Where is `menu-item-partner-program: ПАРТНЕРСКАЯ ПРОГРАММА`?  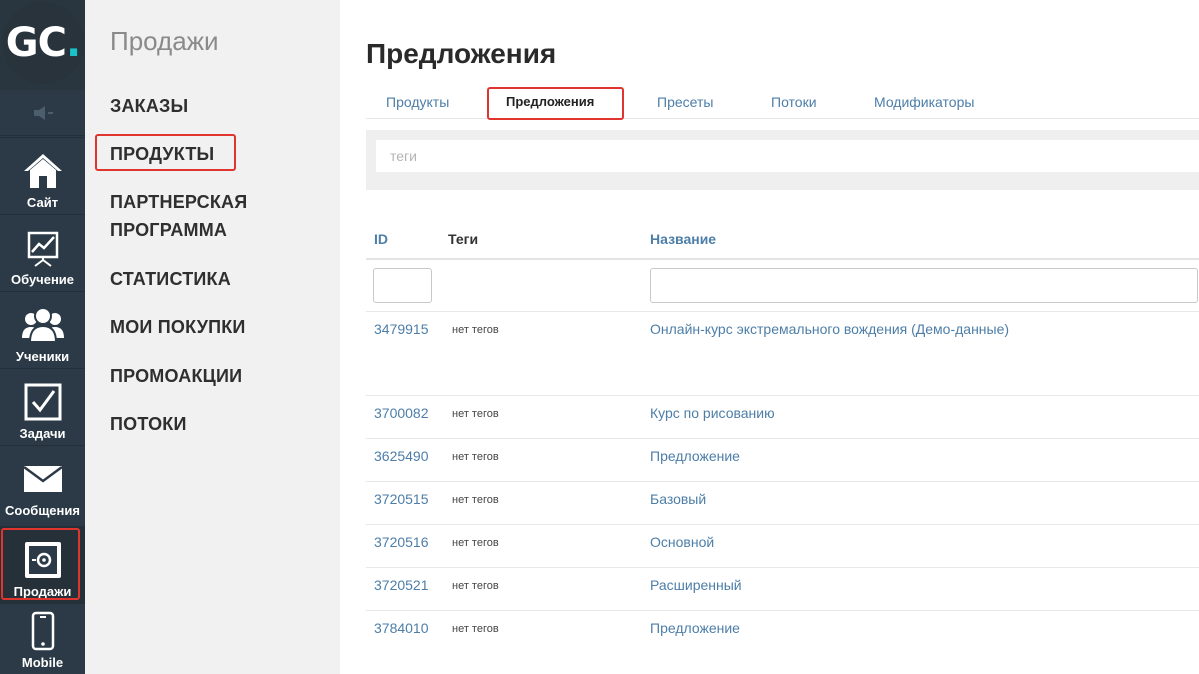
menu-item-partner-program: ПАРТНЕРСКАЯ ПРОГРАММА is located at coordinates (220, 216).